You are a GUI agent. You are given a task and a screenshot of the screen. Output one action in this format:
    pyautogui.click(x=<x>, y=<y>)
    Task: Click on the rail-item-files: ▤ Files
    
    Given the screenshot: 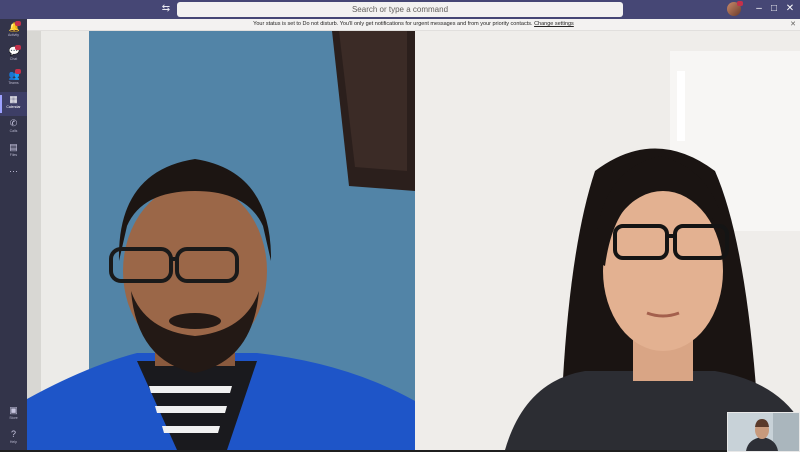 What is the action you would take?
    pyautogui.click(x=13, y=152)
    